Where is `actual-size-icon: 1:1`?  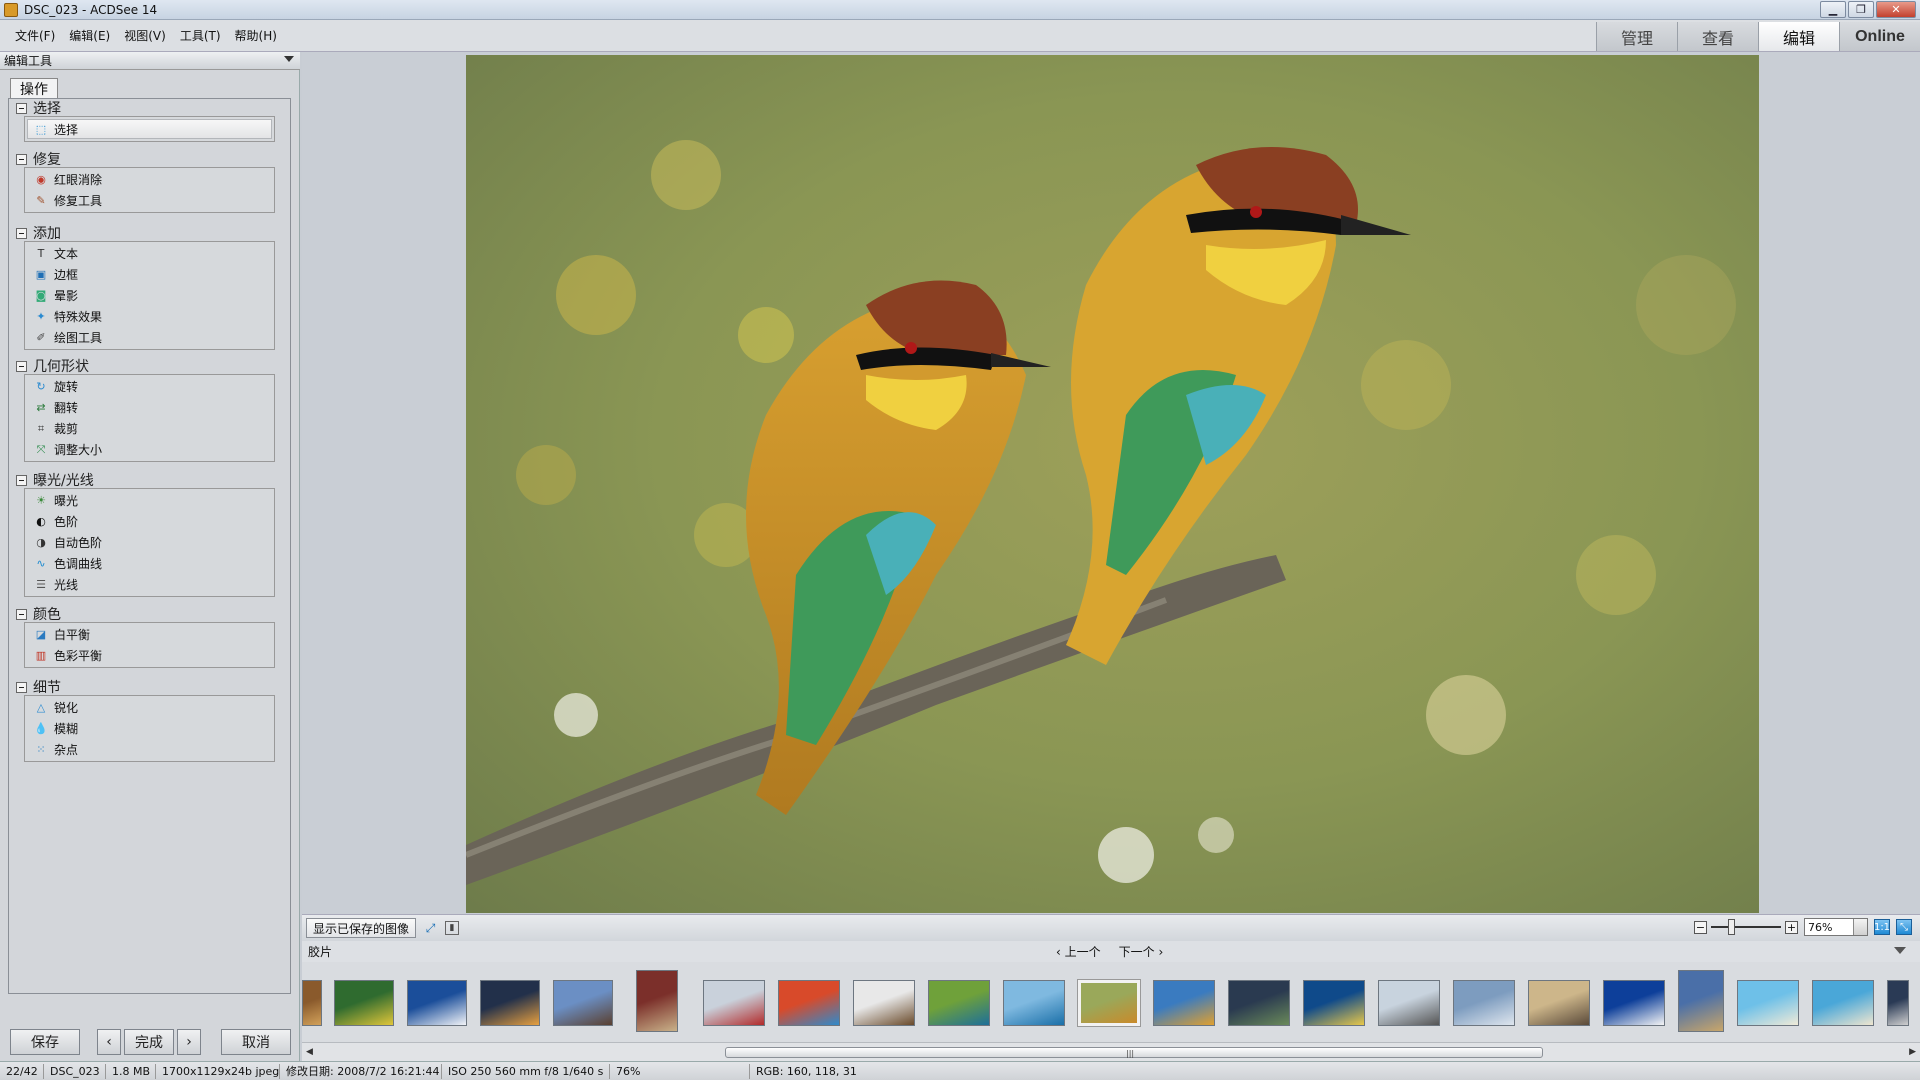
actual-size-icon: 1:1 is located at coordinates (1882, 927).